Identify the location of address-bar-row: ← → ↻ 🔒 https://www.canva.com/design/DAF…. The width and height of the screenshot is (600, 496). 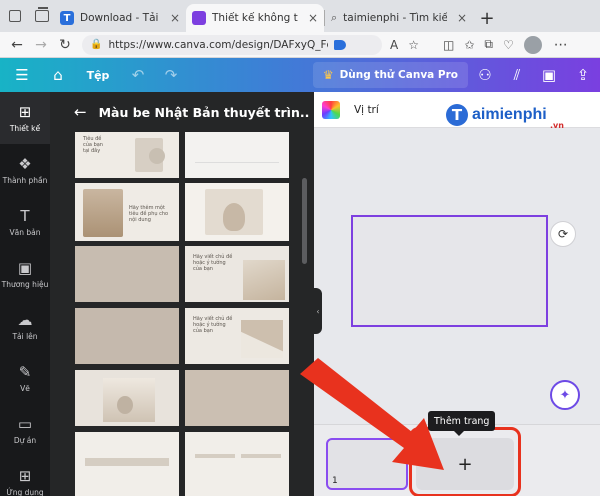
(300, 45).